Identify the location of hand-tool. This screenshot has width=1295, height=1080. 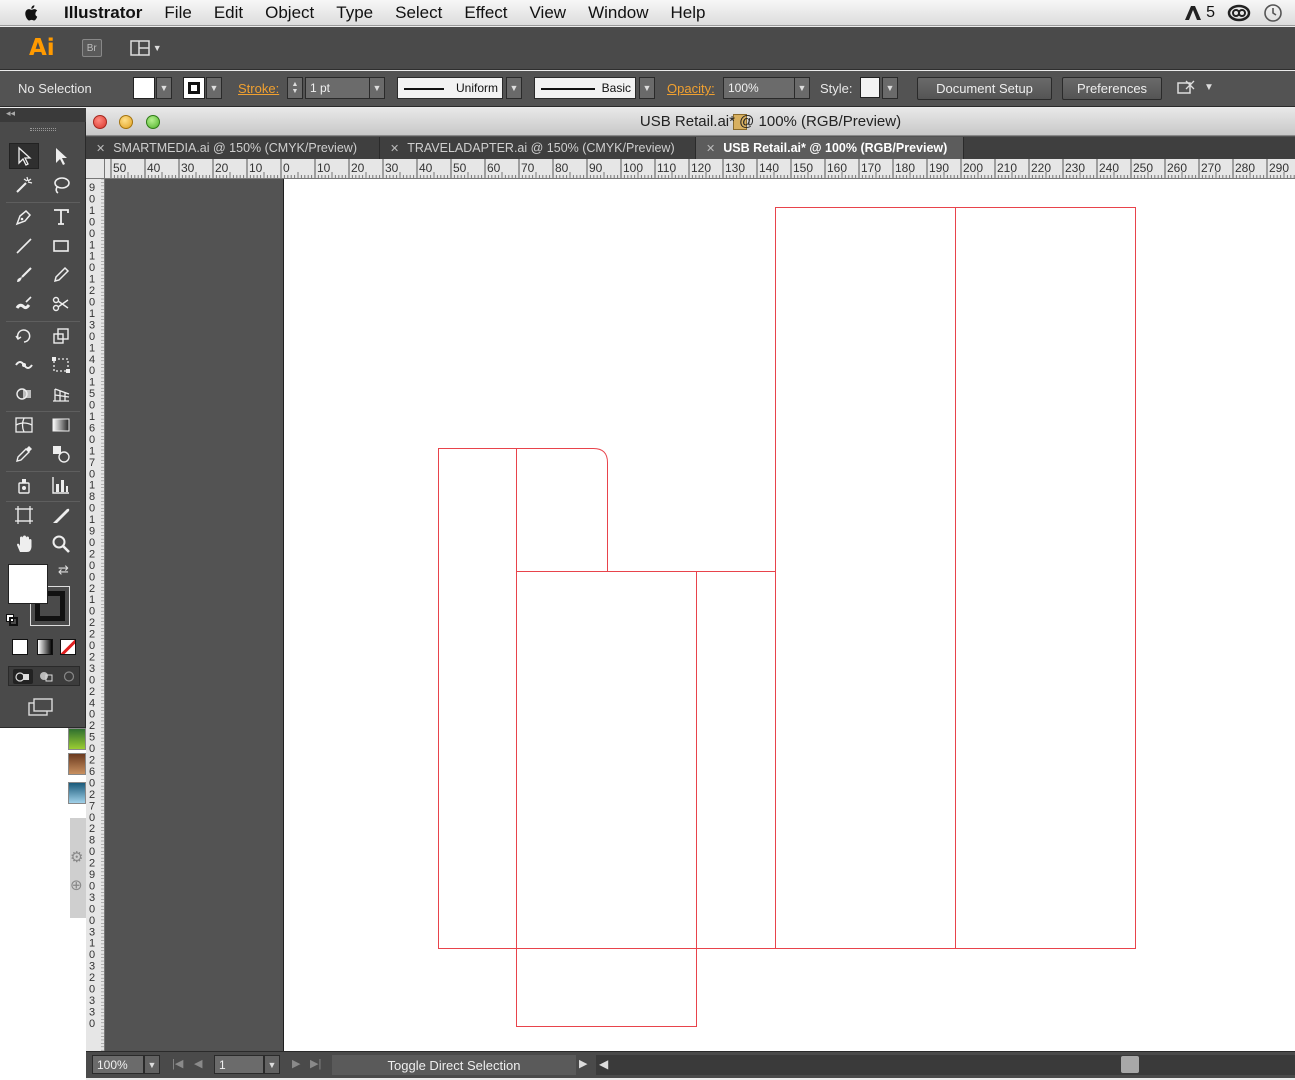
(24, 544).